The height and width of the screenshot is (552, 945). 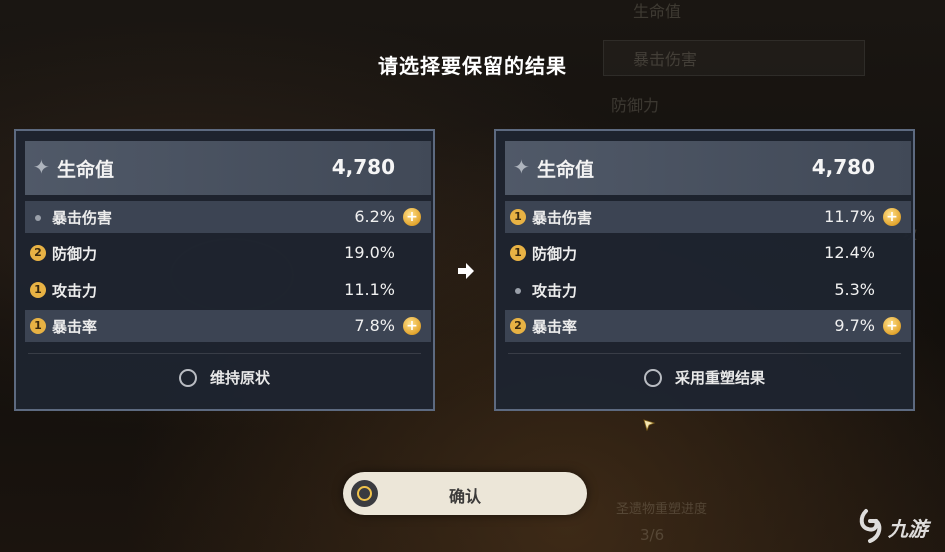 I want to click on substat-row: 1 攻击力 11.1%, so click(x=228, y=290).